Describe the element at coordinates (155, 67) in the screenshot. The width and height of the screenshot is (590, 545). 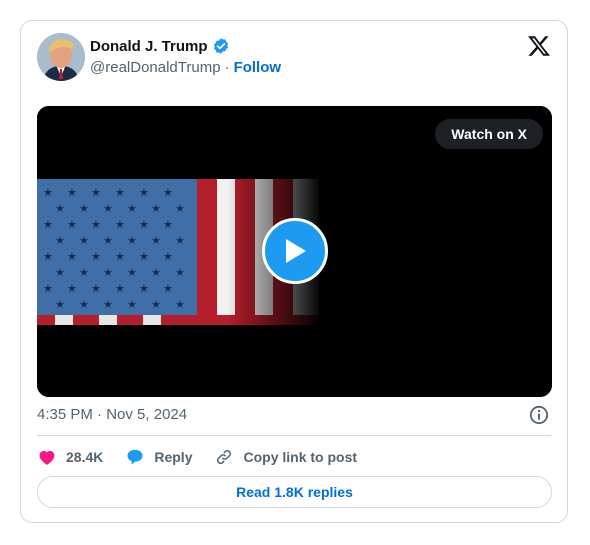
I see `author-handle: @realDonaldTrump` at that location.